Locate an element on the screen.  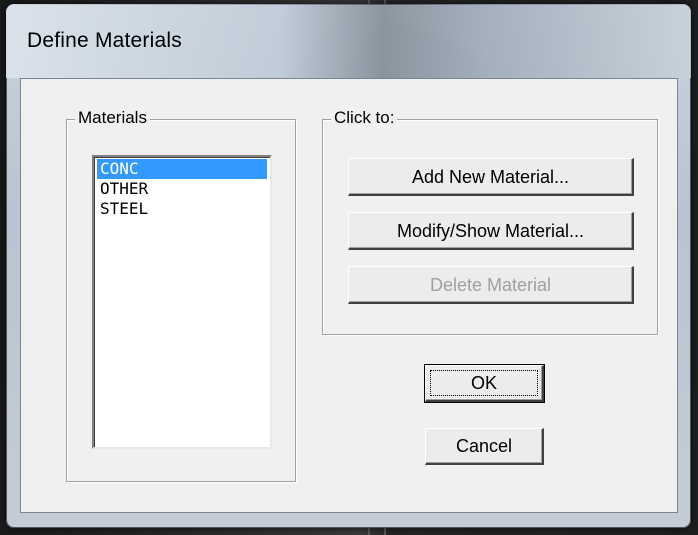
materials-listbox: CONC OTHER STEEL is located at coordinates (182, 302).